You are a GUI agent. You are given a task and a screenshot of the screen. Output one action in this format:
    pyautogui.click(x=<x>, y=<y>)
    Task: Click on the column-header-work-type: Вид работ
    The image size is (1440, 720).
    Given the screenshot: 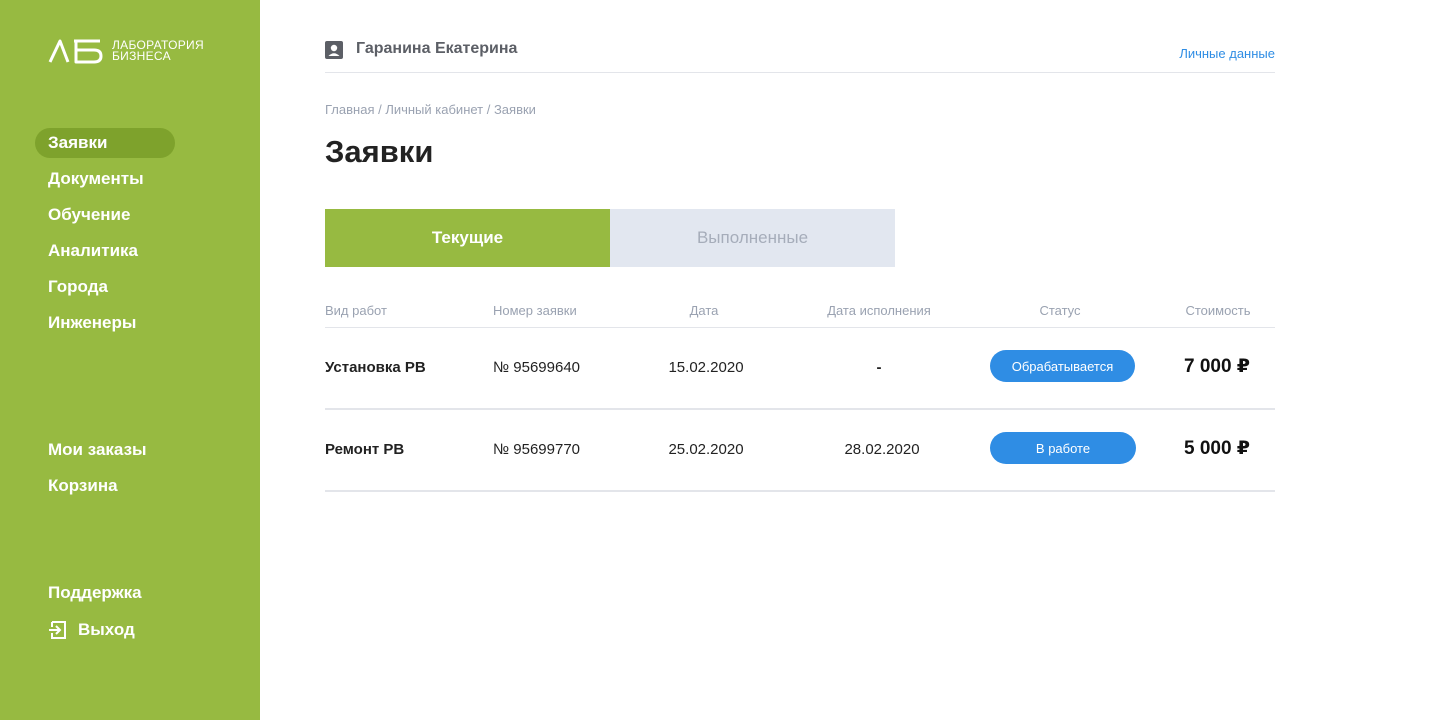 What is the action you would take?
    pyautogui.click(x=356, y=310)
    